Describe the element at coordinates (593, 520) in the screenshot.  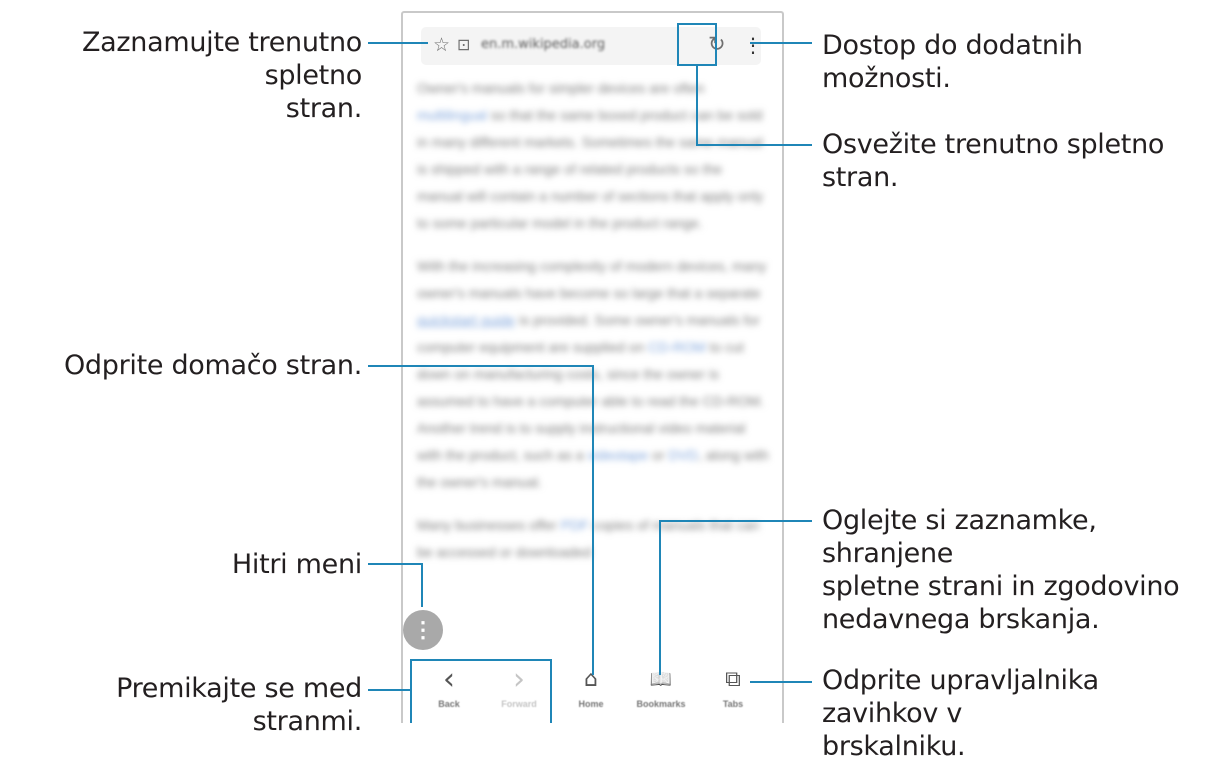
I see `leader-home-vertical` at that location.